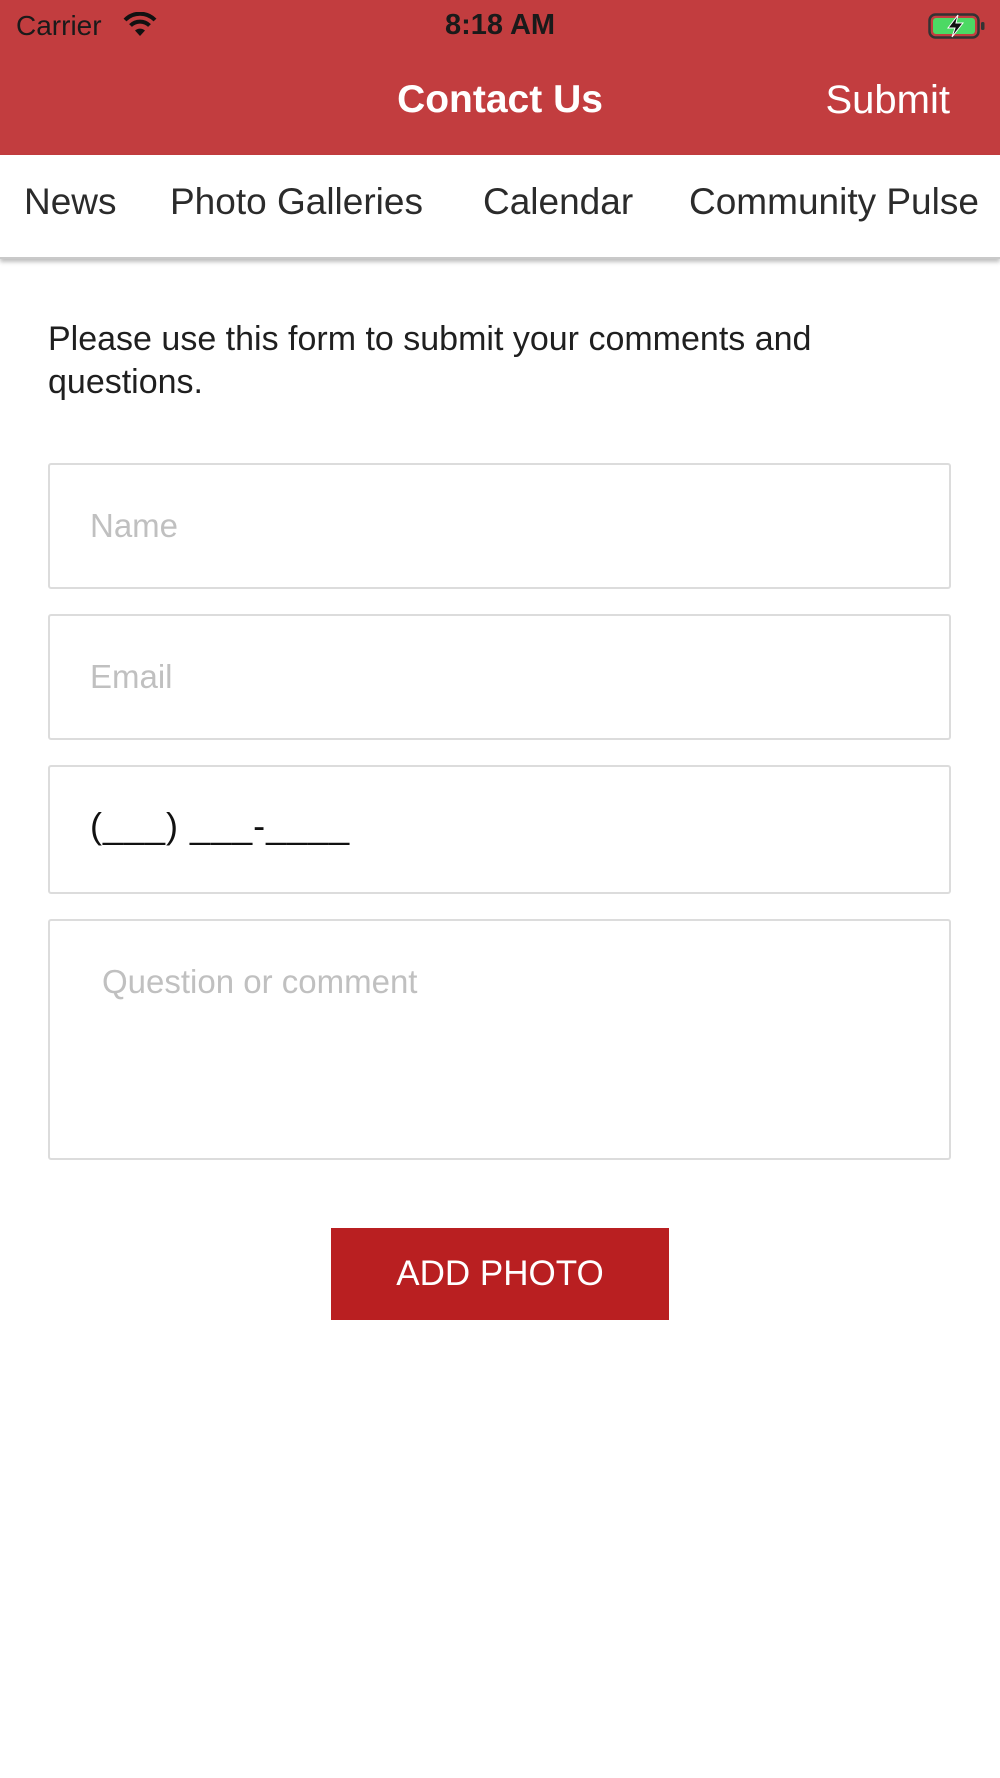 The width and height of the screenshot is (1000, 1778). I want to click on phone-field: (___) ___-____, so click(499, 829).